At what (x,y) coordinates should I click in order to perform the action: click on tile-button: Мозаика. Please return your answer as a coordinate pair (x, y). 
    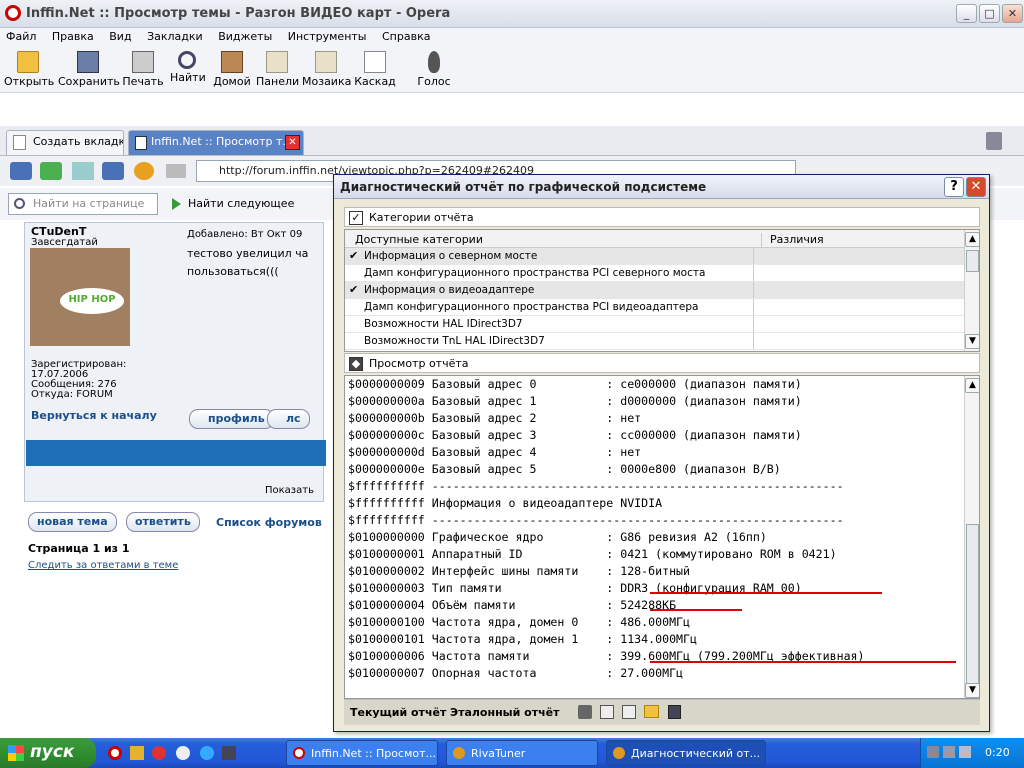
    Looking at the image, I should click on (327, 70).